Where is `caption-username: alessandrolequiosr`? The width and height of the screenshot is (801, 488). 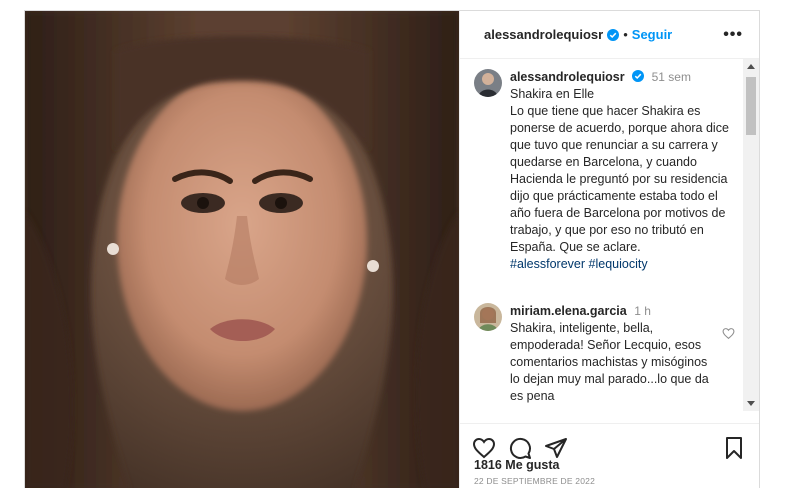 caption-username: alessandrolequiosr is located at coordinates (567, 77).